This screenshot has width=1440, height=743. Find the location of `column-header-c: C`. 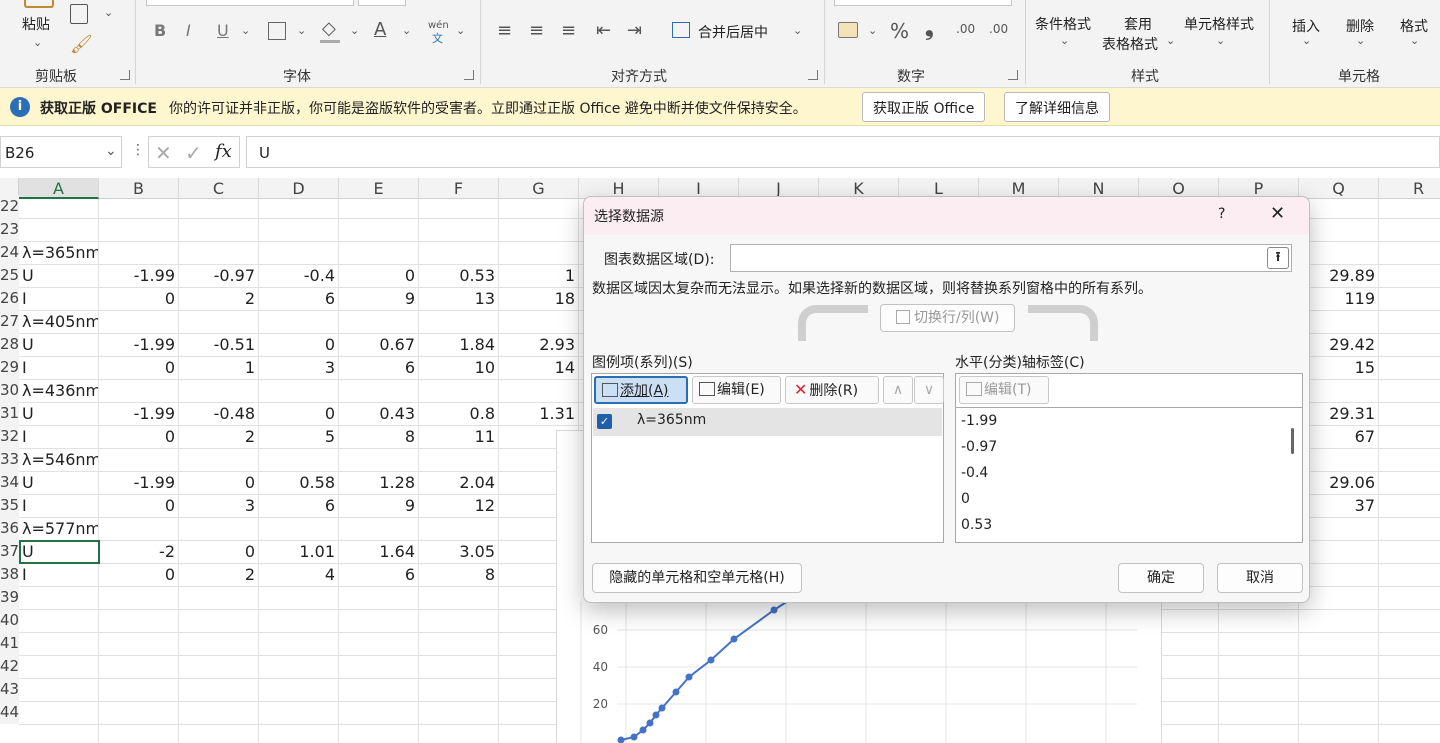

column-header-c: C is located at coordinates (219, 188).